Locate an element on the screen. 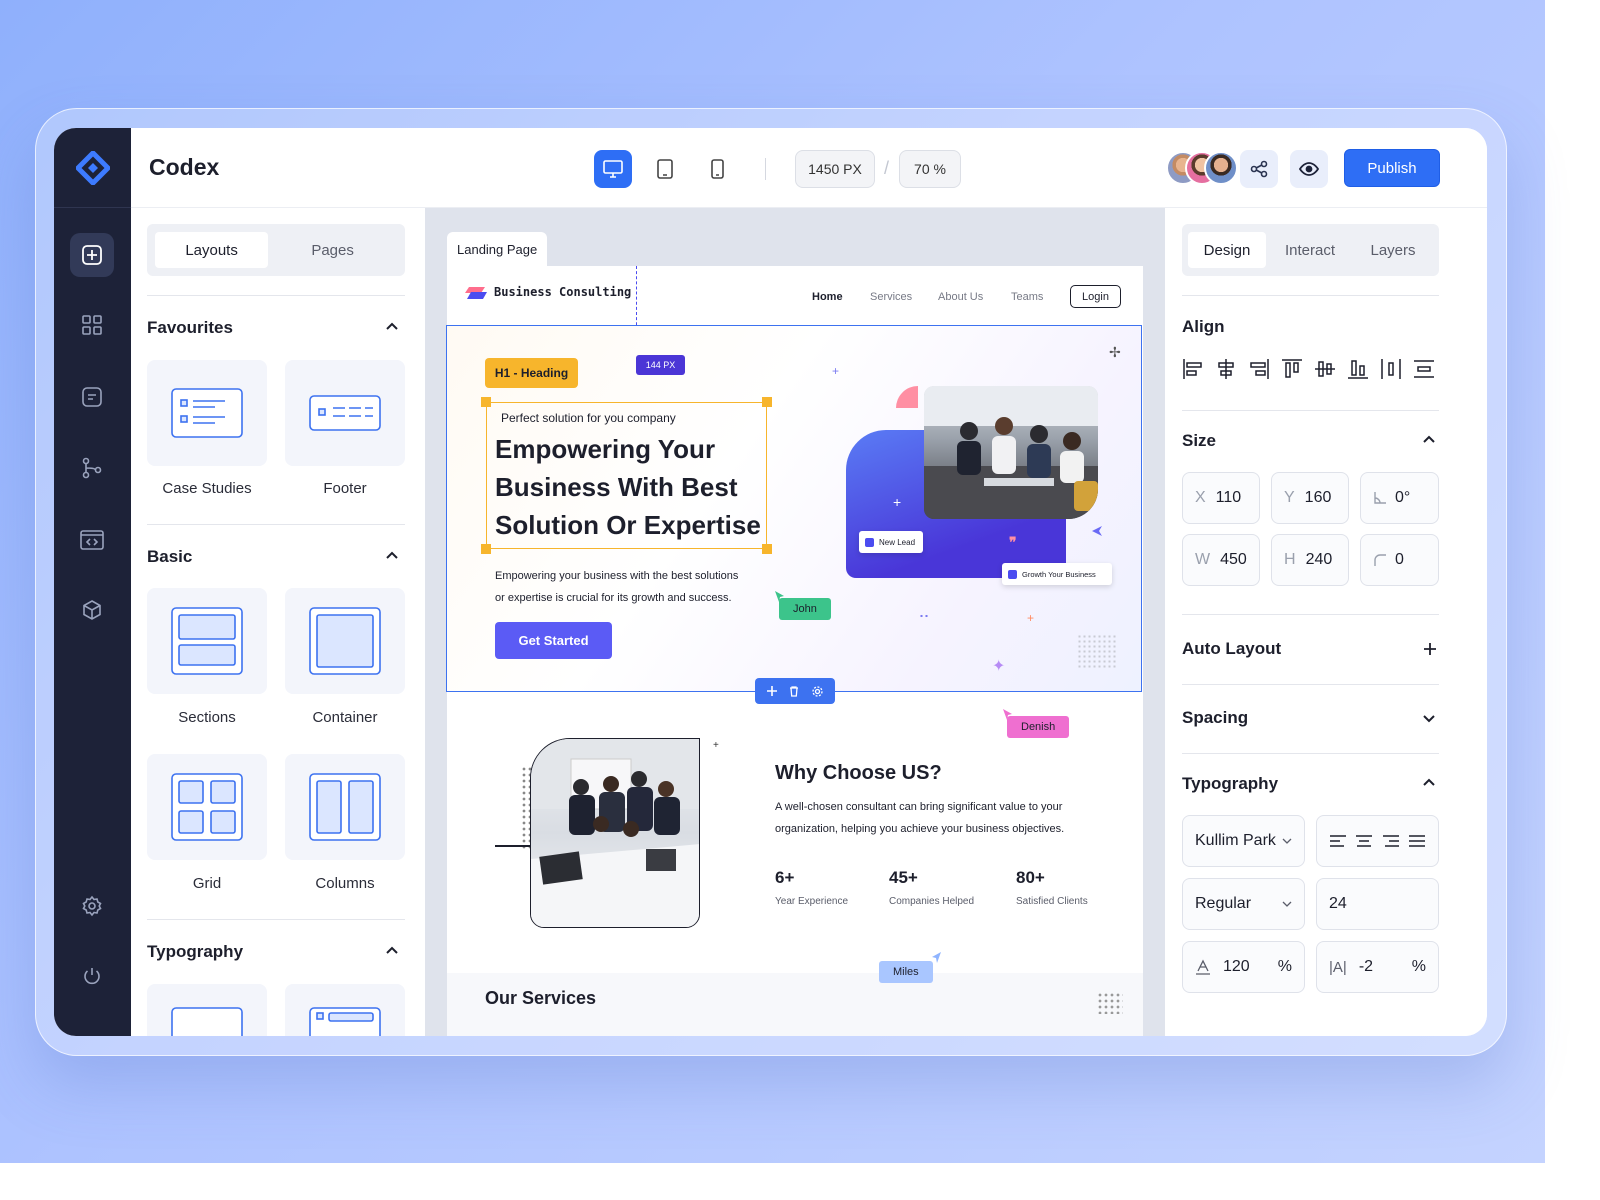  publish-button: Publish is located at coordinates (1392, 168).